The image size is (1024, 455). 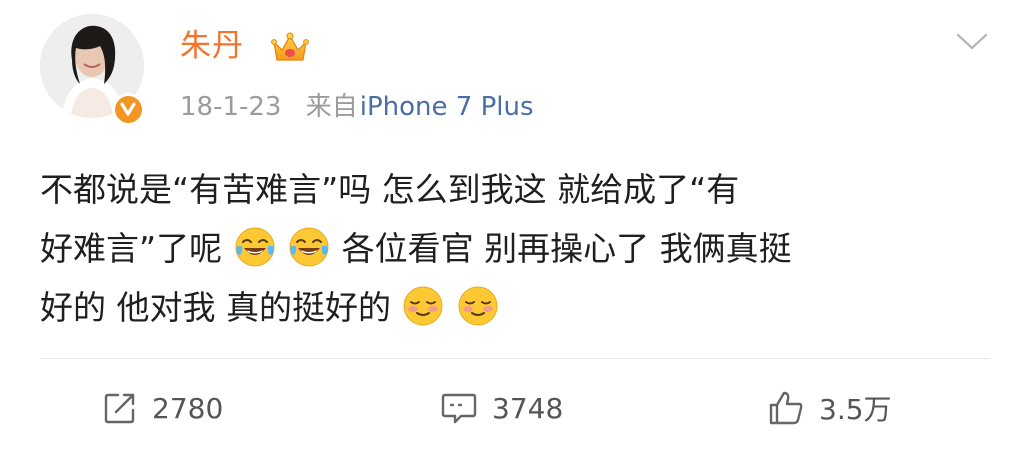 What do you see at coordinates (231, 107) in the screenshot?
I see `post-date: 18-1-23` at bounding box center [231, 107].